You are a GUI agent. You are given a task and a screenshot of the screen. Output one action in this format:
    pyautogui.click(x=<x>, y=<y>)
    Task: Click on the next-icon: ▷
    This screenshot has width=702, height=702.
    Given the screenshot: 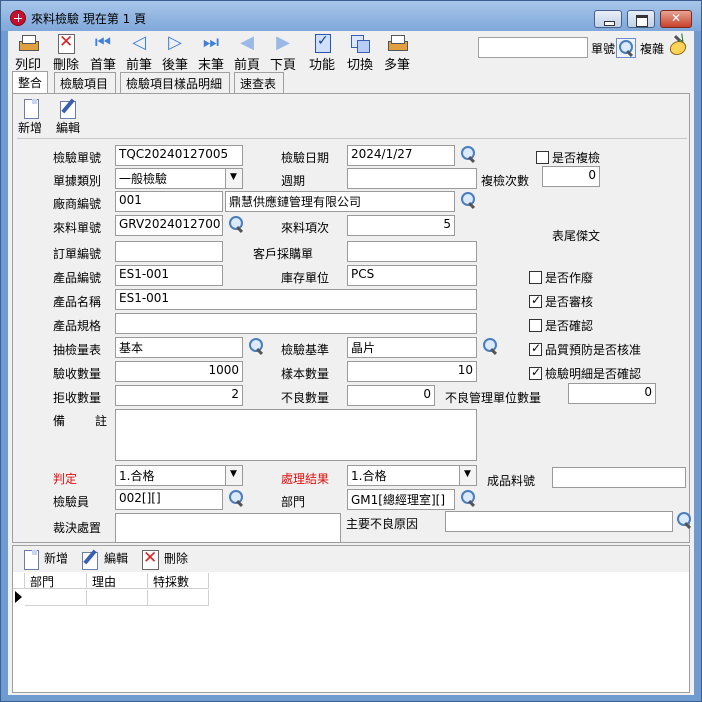 What is the action you would take?
    pyautogui.click(x=175, y=42)
    